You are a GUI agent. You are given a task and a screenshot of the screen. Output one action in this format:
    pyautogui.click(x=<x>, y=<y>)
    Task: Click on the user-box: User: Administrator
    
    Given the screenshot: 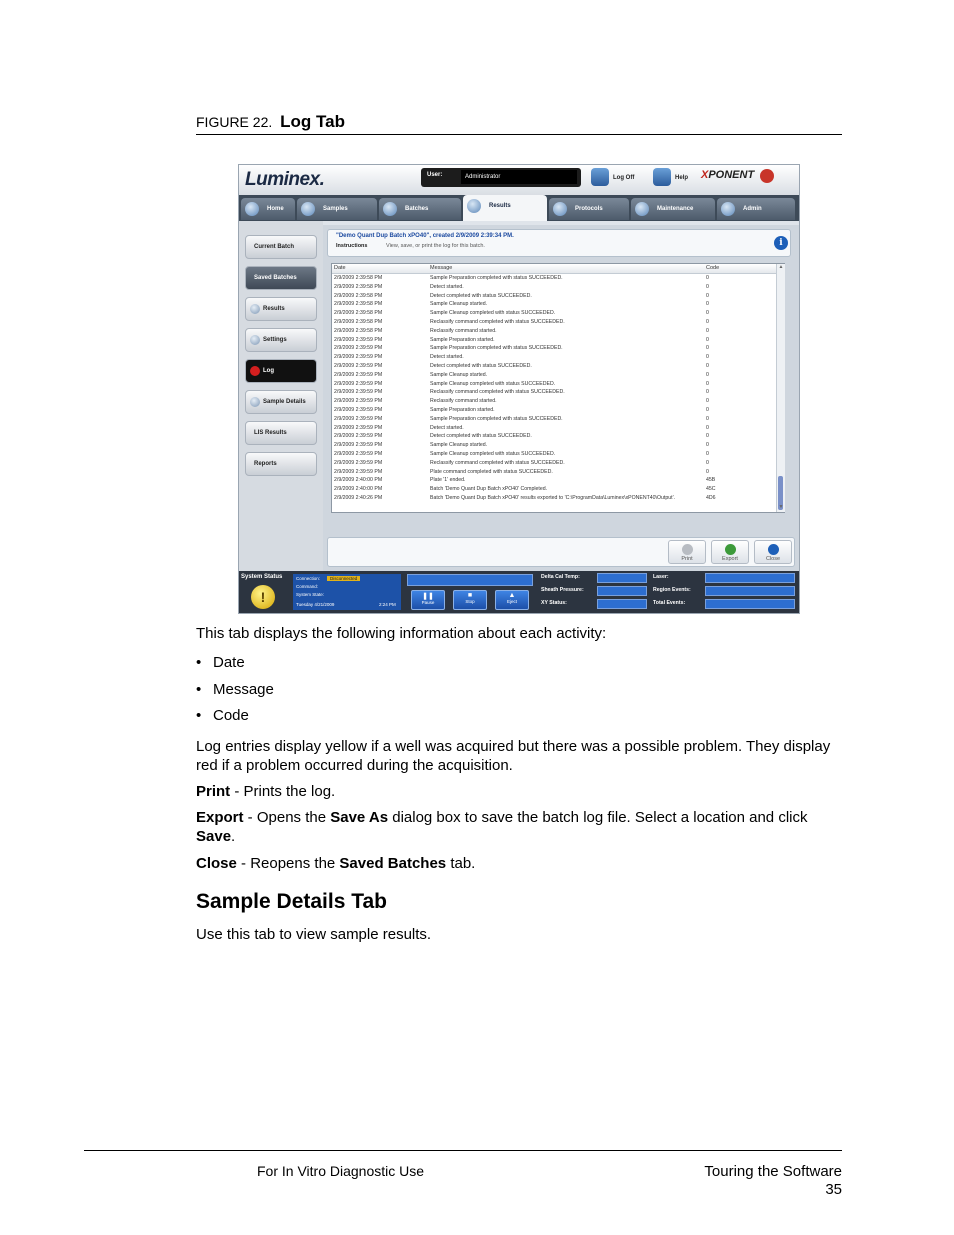 What is the action you would take?
    pyautogui.click(x=501, y=177)
    